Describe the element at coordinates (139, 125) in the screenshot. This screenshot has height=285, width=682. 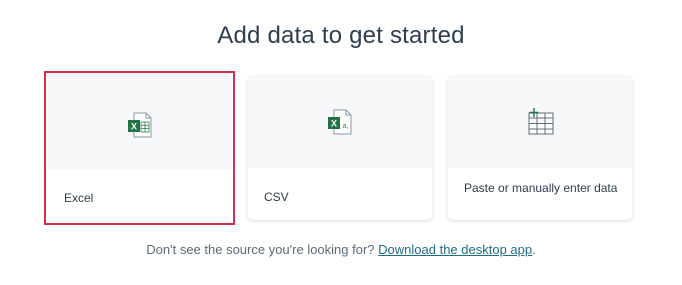
I see `excel-file-icon: X` at that location.